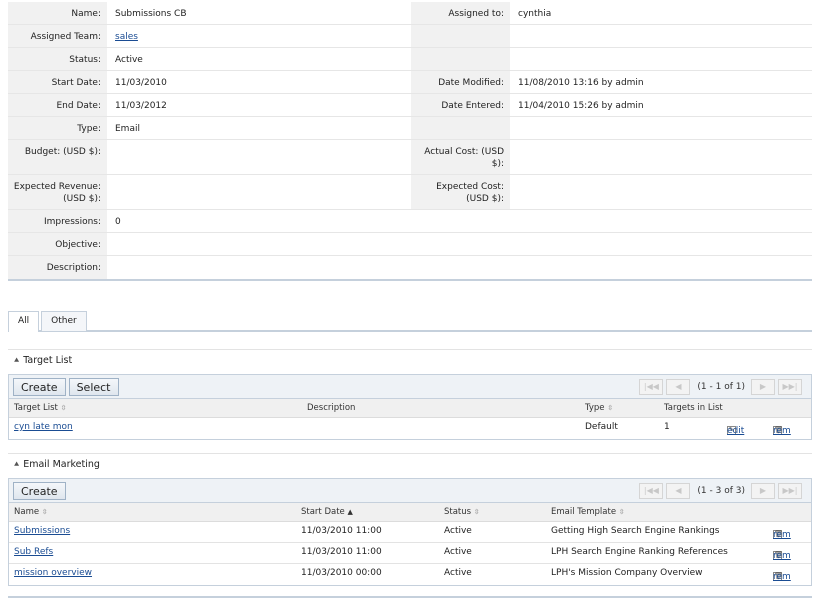 The image size is (820, 600). Describe the element at coordinates (661, 192) in the screenshot. I see `field-value-expected-cost` at that location.